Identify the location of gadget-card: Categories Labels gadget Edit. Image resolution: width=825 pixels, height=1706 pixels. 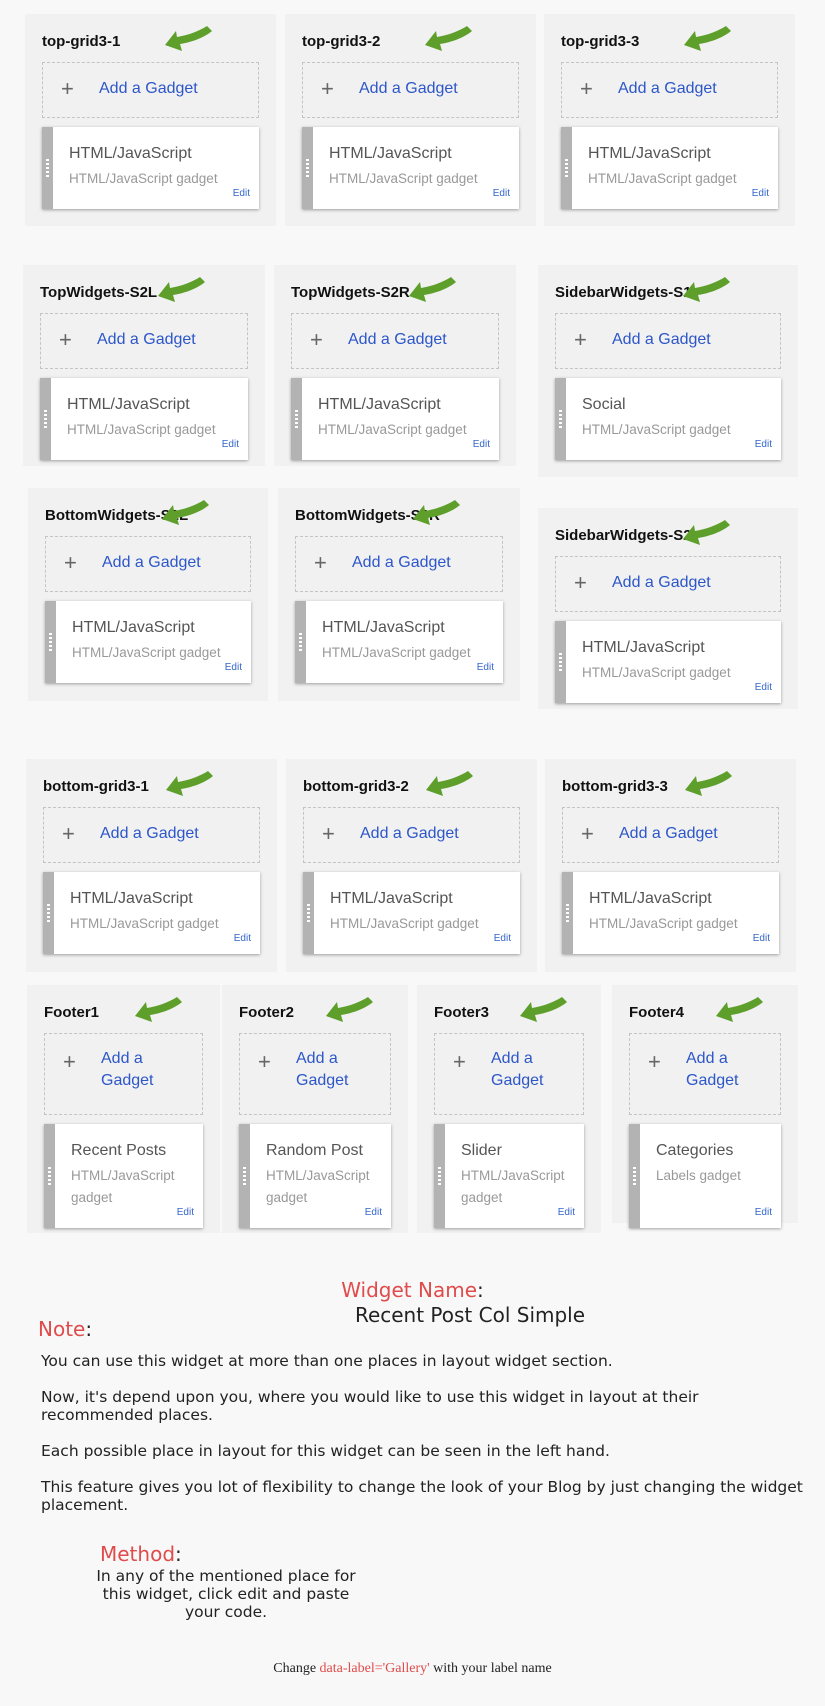
(705, 1176).